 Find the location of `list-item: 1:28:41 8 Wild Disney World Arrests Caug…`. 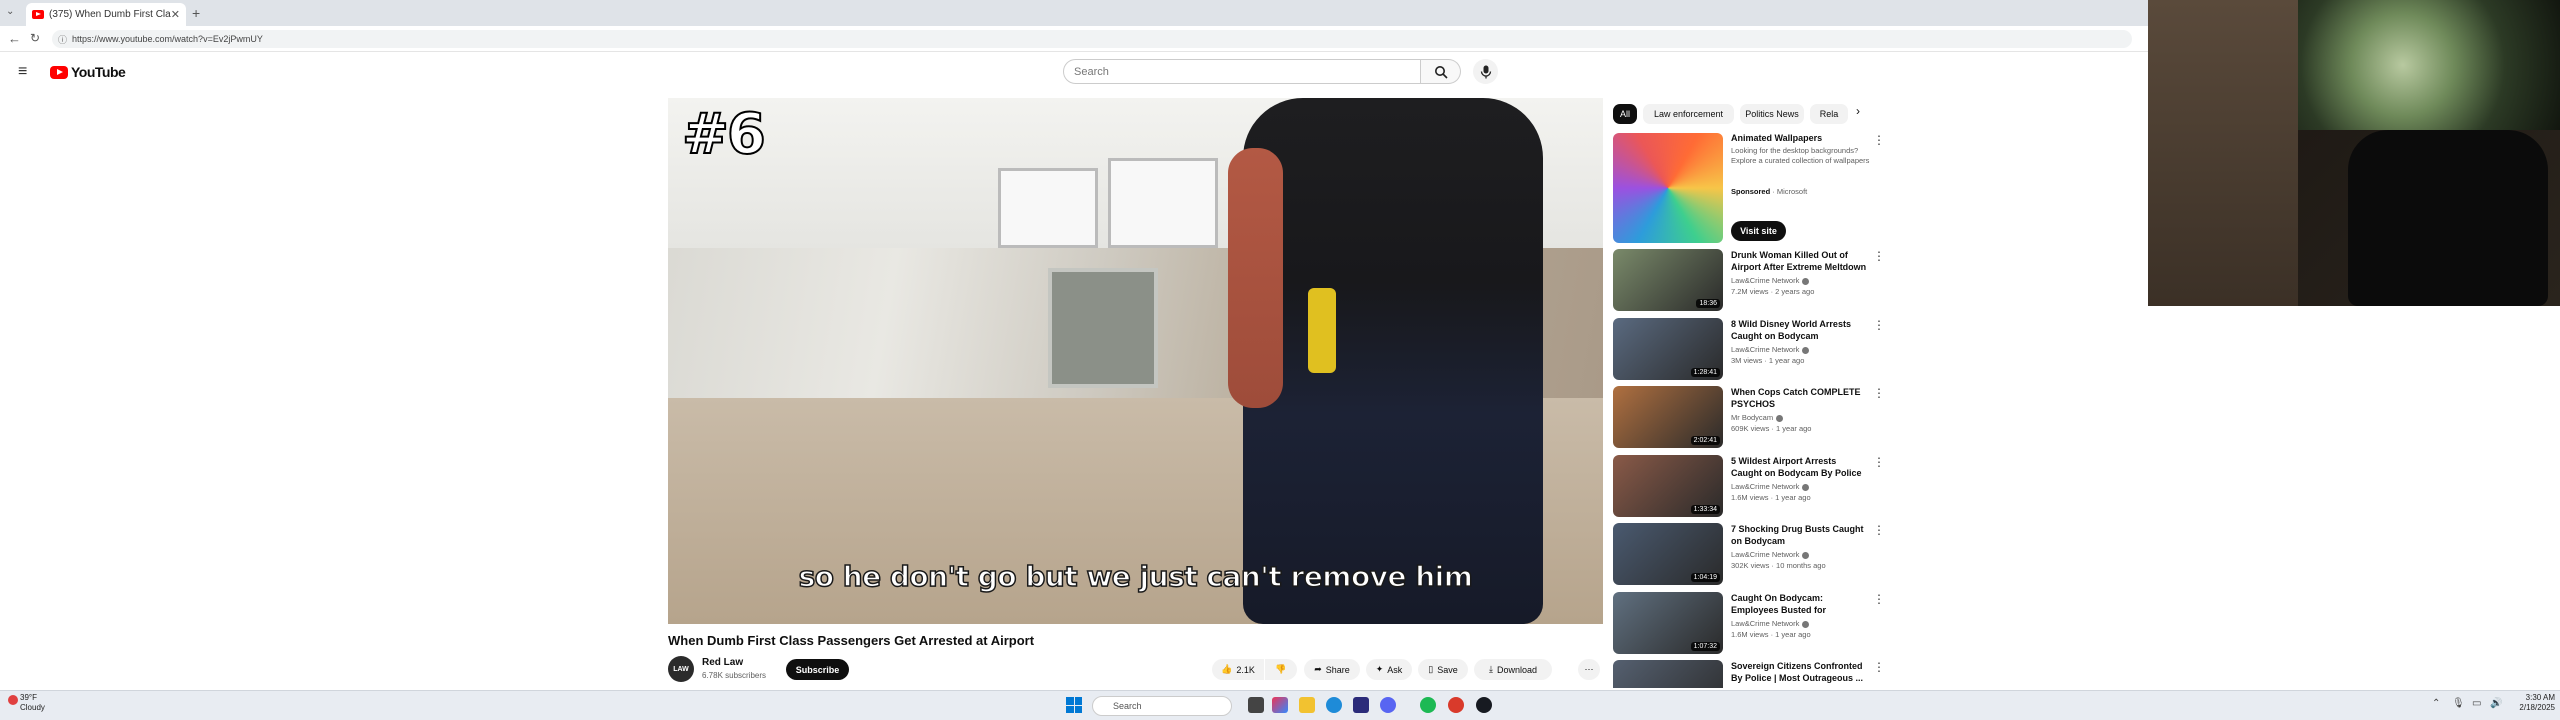

list-item: 1:28:41 8 Wild Disney World Arrests Caug… is located at coordinates (1749, 349).